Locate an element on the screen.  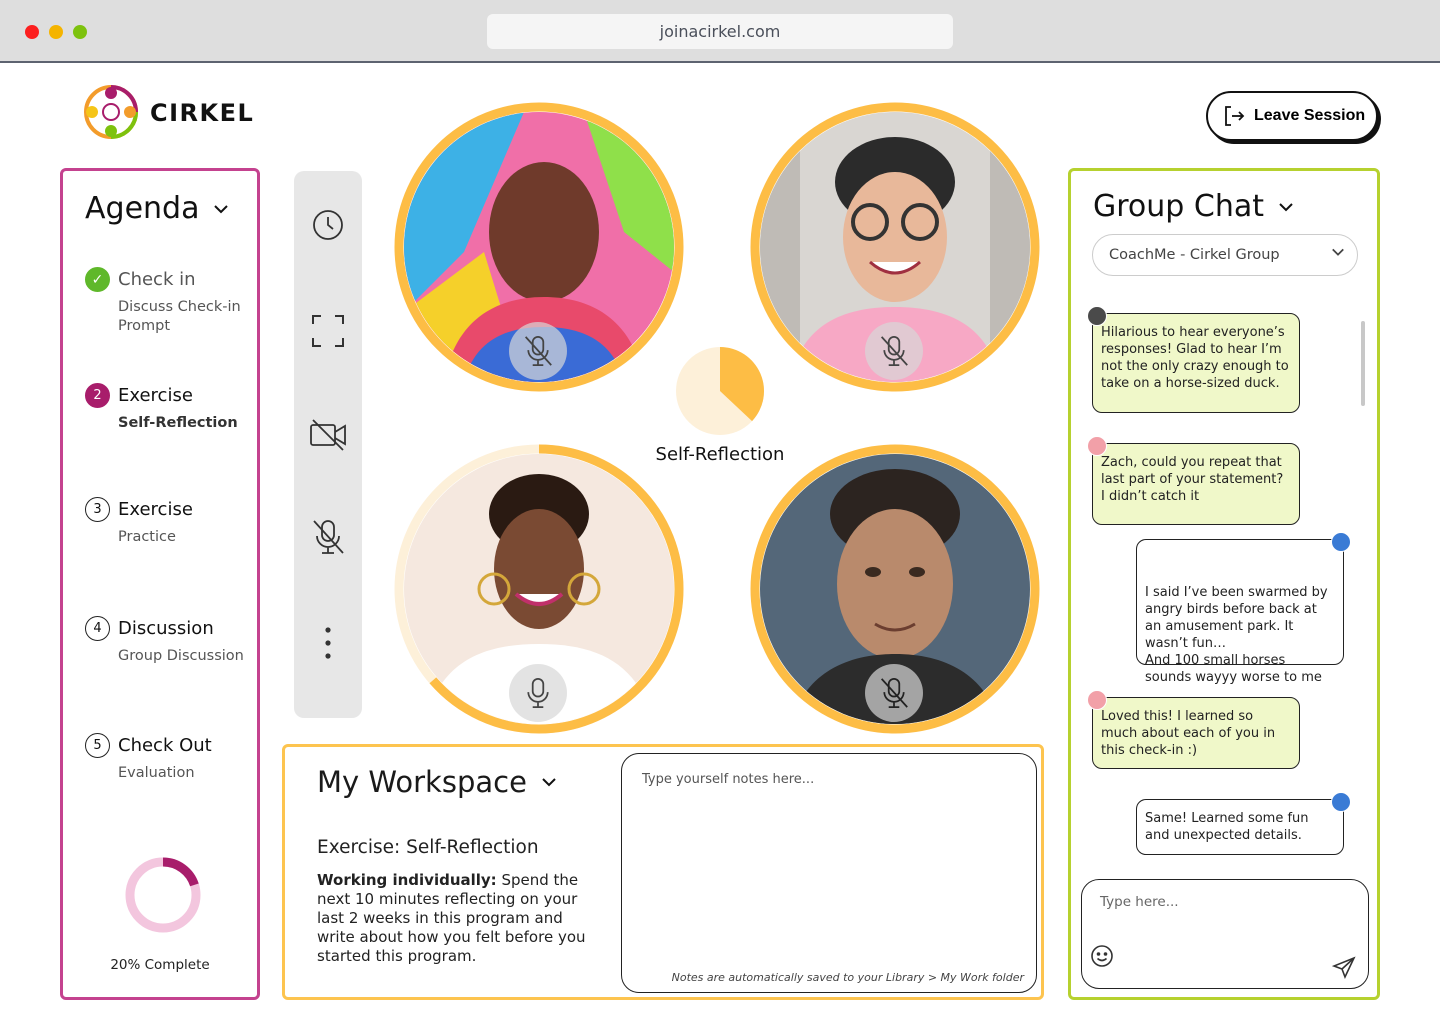
agenda-item-check-out: 5 Check Out Evaluation is located at coordinates (170, 758).